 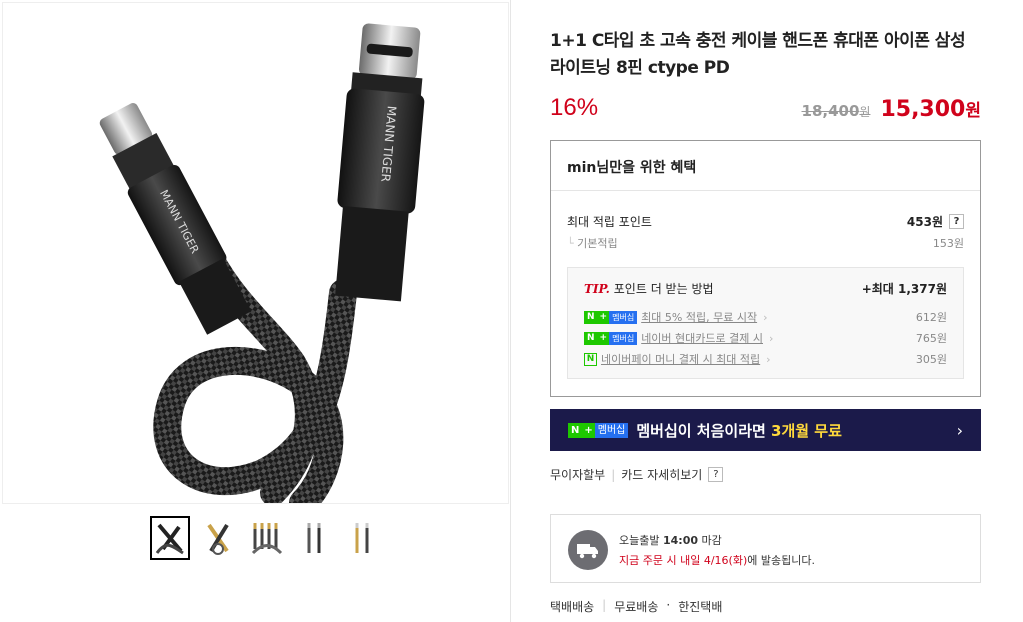 I want to click on tip-header: TIP. 포인트 더 받는 방법 +최대 1,377원, so click(x=765, y=288).